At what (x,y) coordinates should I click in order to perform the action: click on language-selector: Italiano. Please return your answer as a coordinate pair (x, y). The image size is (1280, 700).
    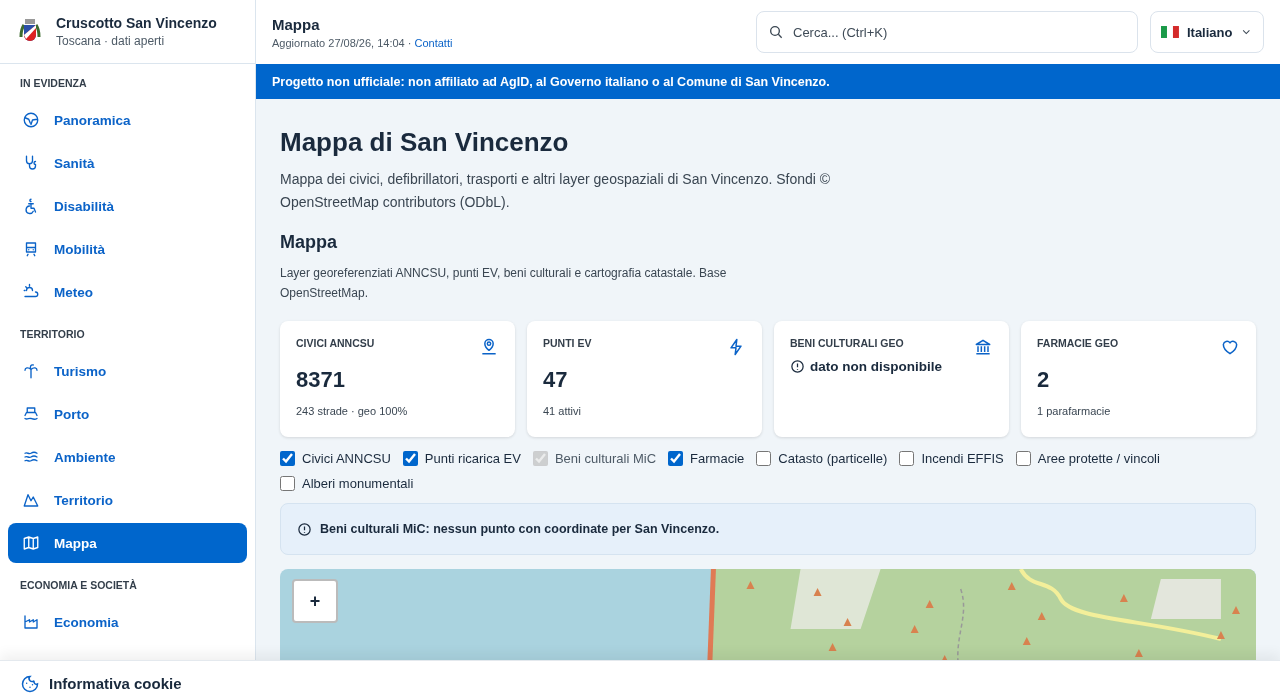
    Looking at the image, I should click on (1207, 32).